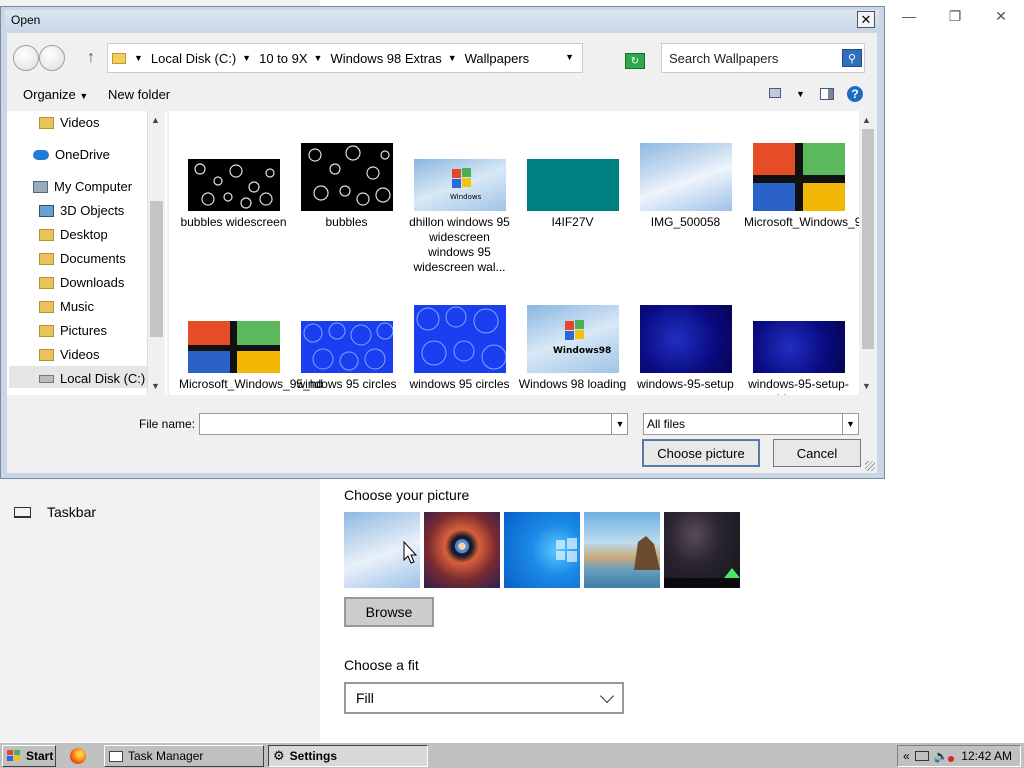 The image size is (1024, 768). Describe the element at coordinates (55, 512) in the screenshot. I see `settings-nav-taskbar: Taskbar` at that location.